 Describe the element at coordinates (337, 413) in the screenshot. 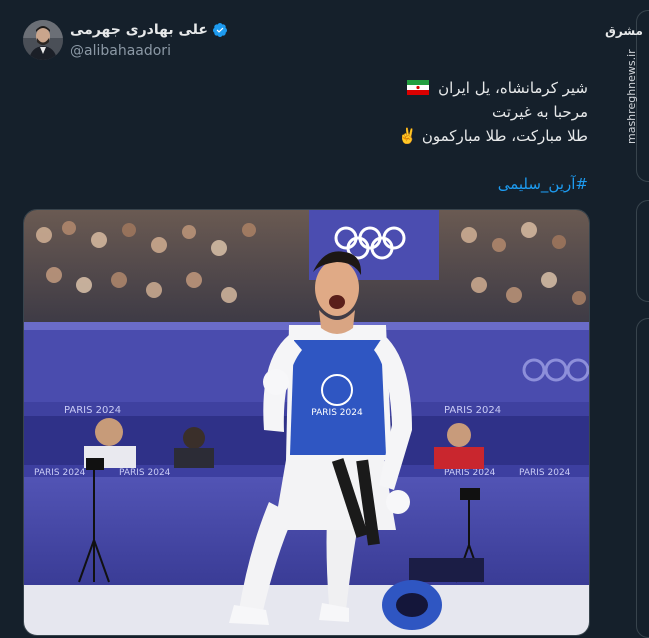

I see `vest-text: PARIS 2024` at that location.